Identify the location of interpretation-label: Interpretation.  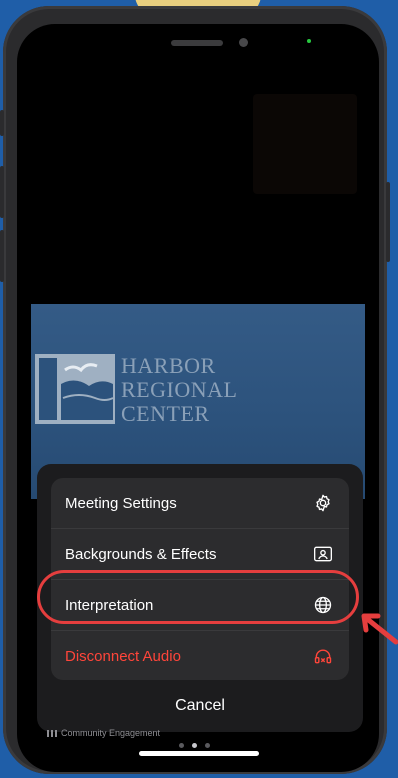
(109, 605).